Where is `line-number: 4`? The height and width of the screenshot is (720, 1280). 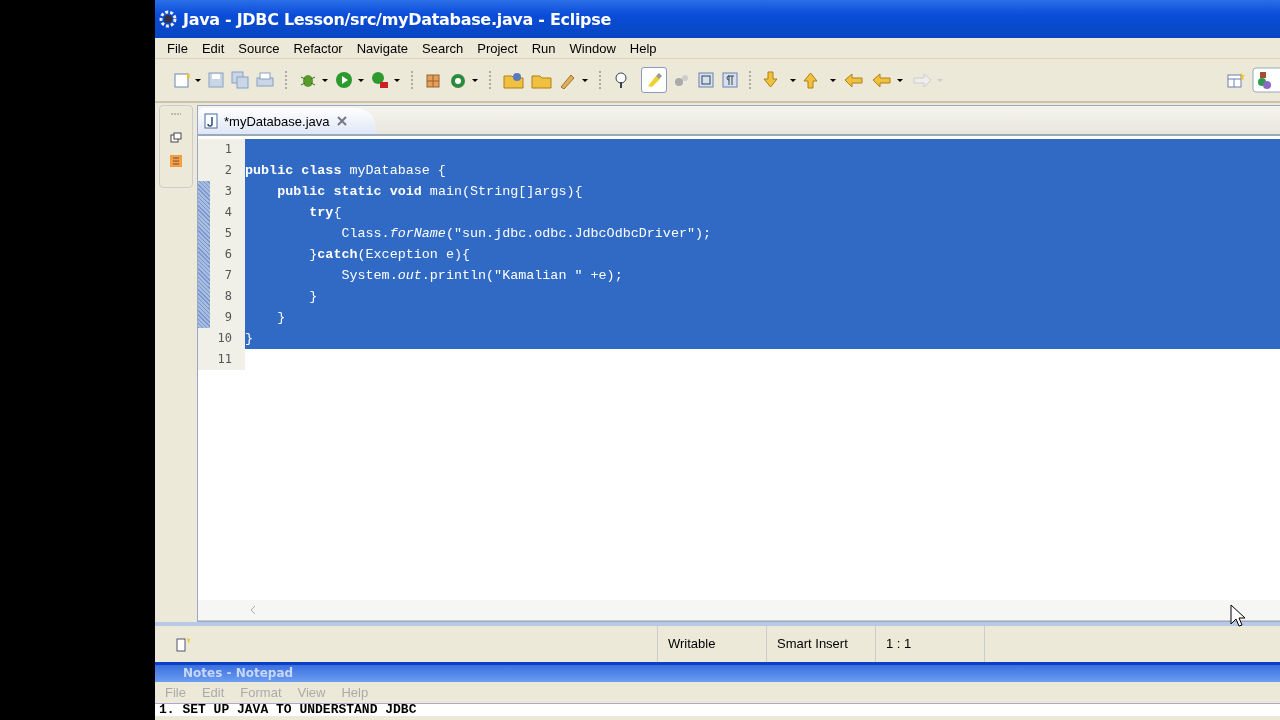
line-number: 4 is located at coordinates (227, 212).